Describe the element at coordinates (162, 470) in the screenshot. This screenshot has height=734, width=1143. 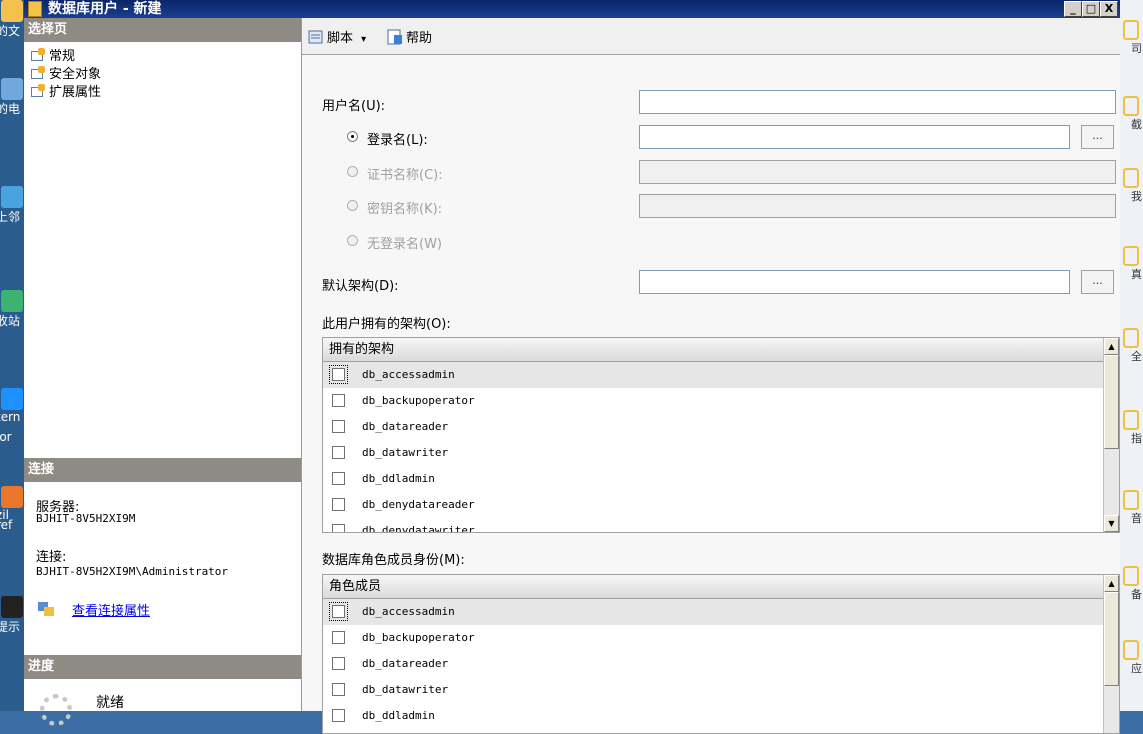
I see `connection-header: 连接` at that location.